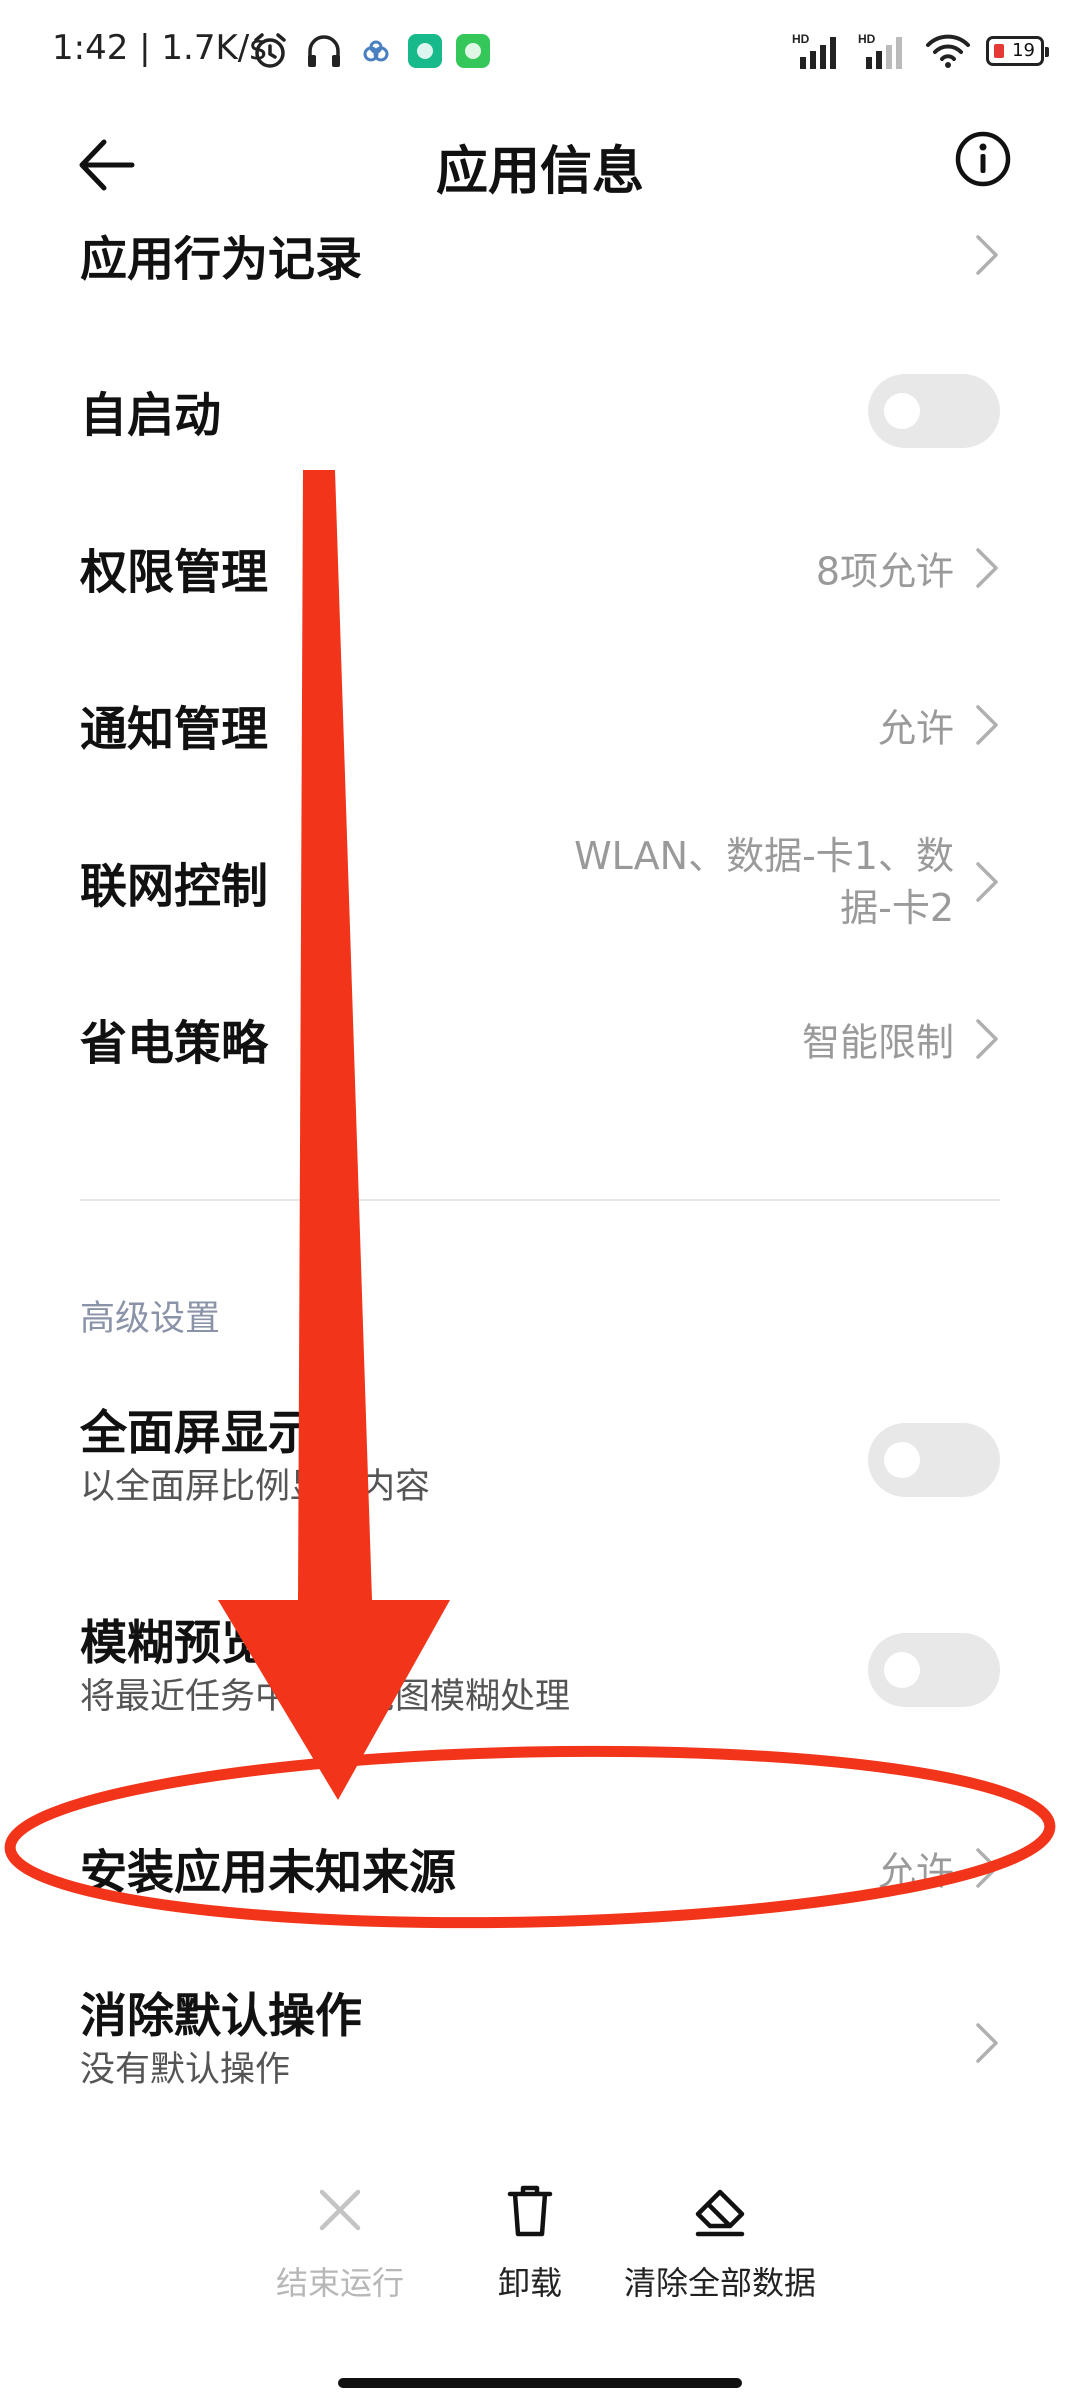 Image resolution: width=1080 pixels, height=2400 pixels. What do you see at coordinates (540, 2043) in the screenshot?
I see `list-item-clear-defaults: 消除默认操作 没有默认操作` at bounding box center [540, 2043].